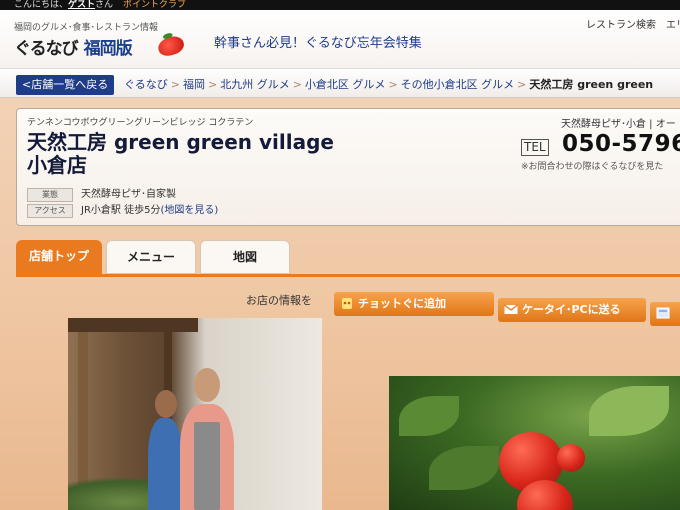 This screenshot has width=680, height=510. Describe the element at coordinates (402, 303) in the screenshot. I see `add-to-list-label: チョットぐに追加` at that location.